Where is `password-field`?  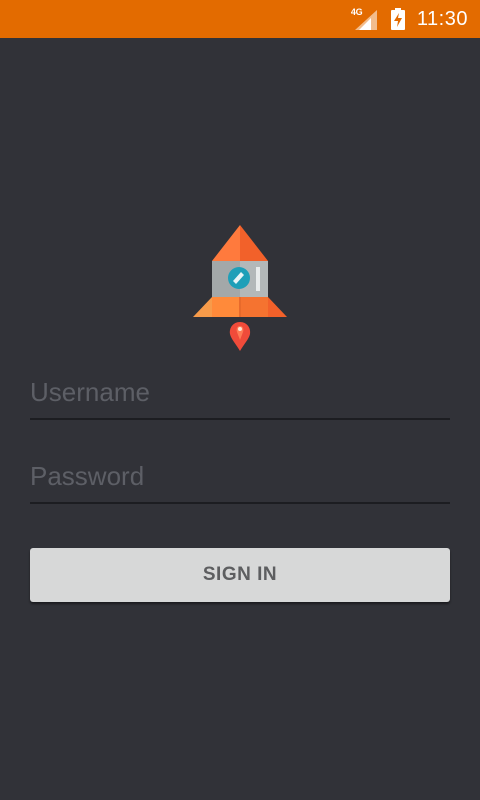 password-field is located at coordinates (240, 479).